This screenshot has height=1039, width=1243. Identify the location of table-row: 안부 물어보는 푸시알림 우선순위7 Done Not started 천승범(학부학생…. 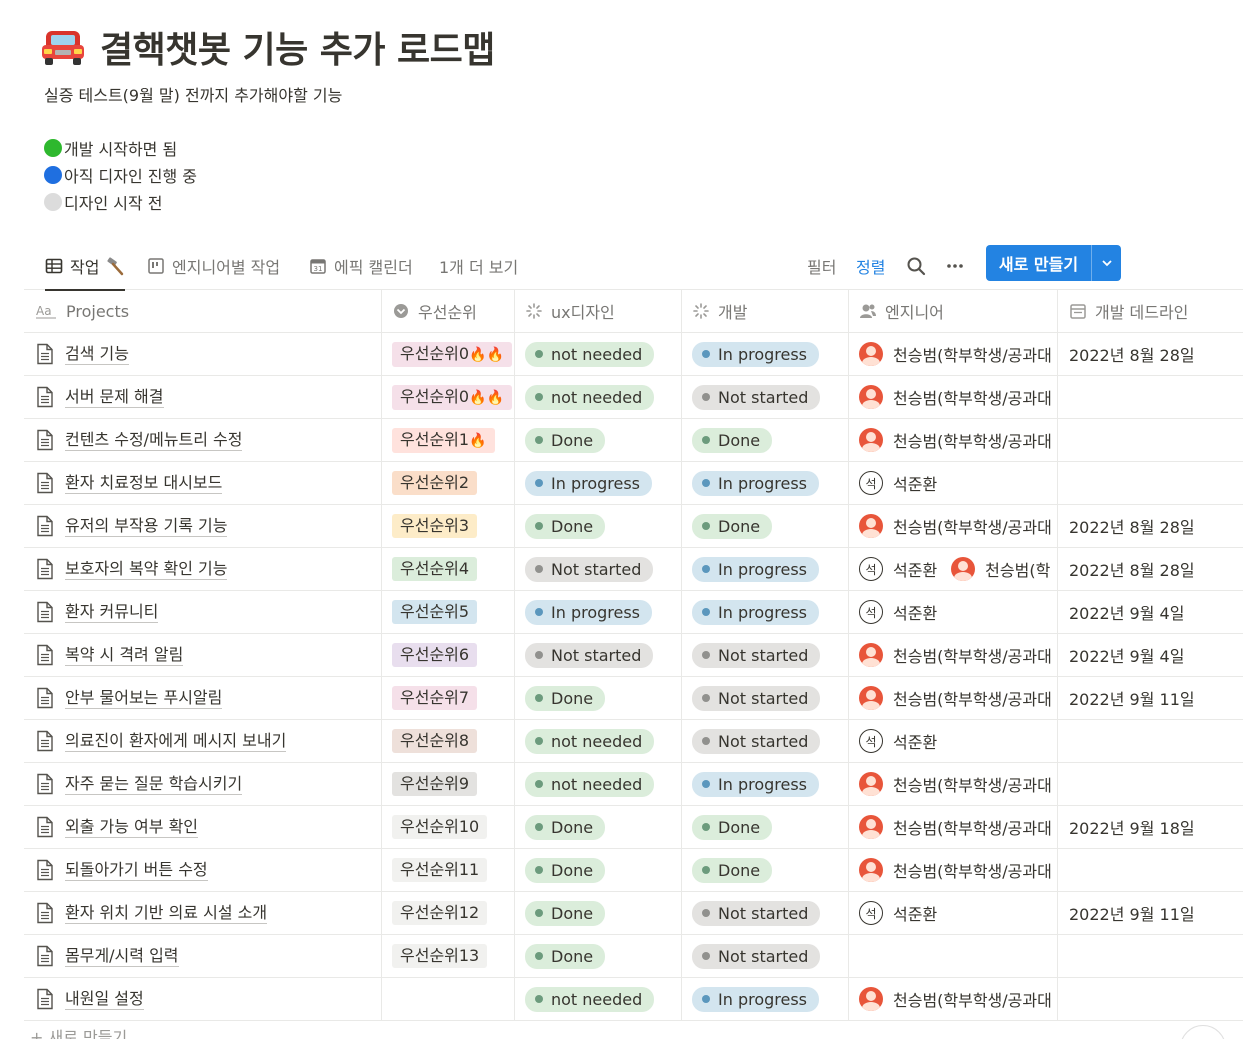
(633, 698).